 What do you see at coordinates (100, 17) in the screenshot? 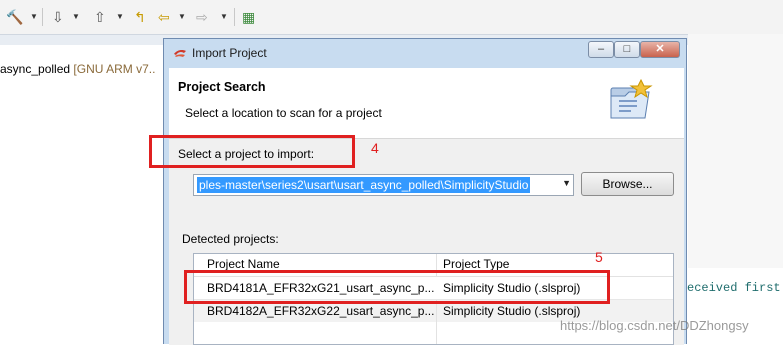
I see `prev-annotation-icon: ⇧` at bounding box center [100, 17].